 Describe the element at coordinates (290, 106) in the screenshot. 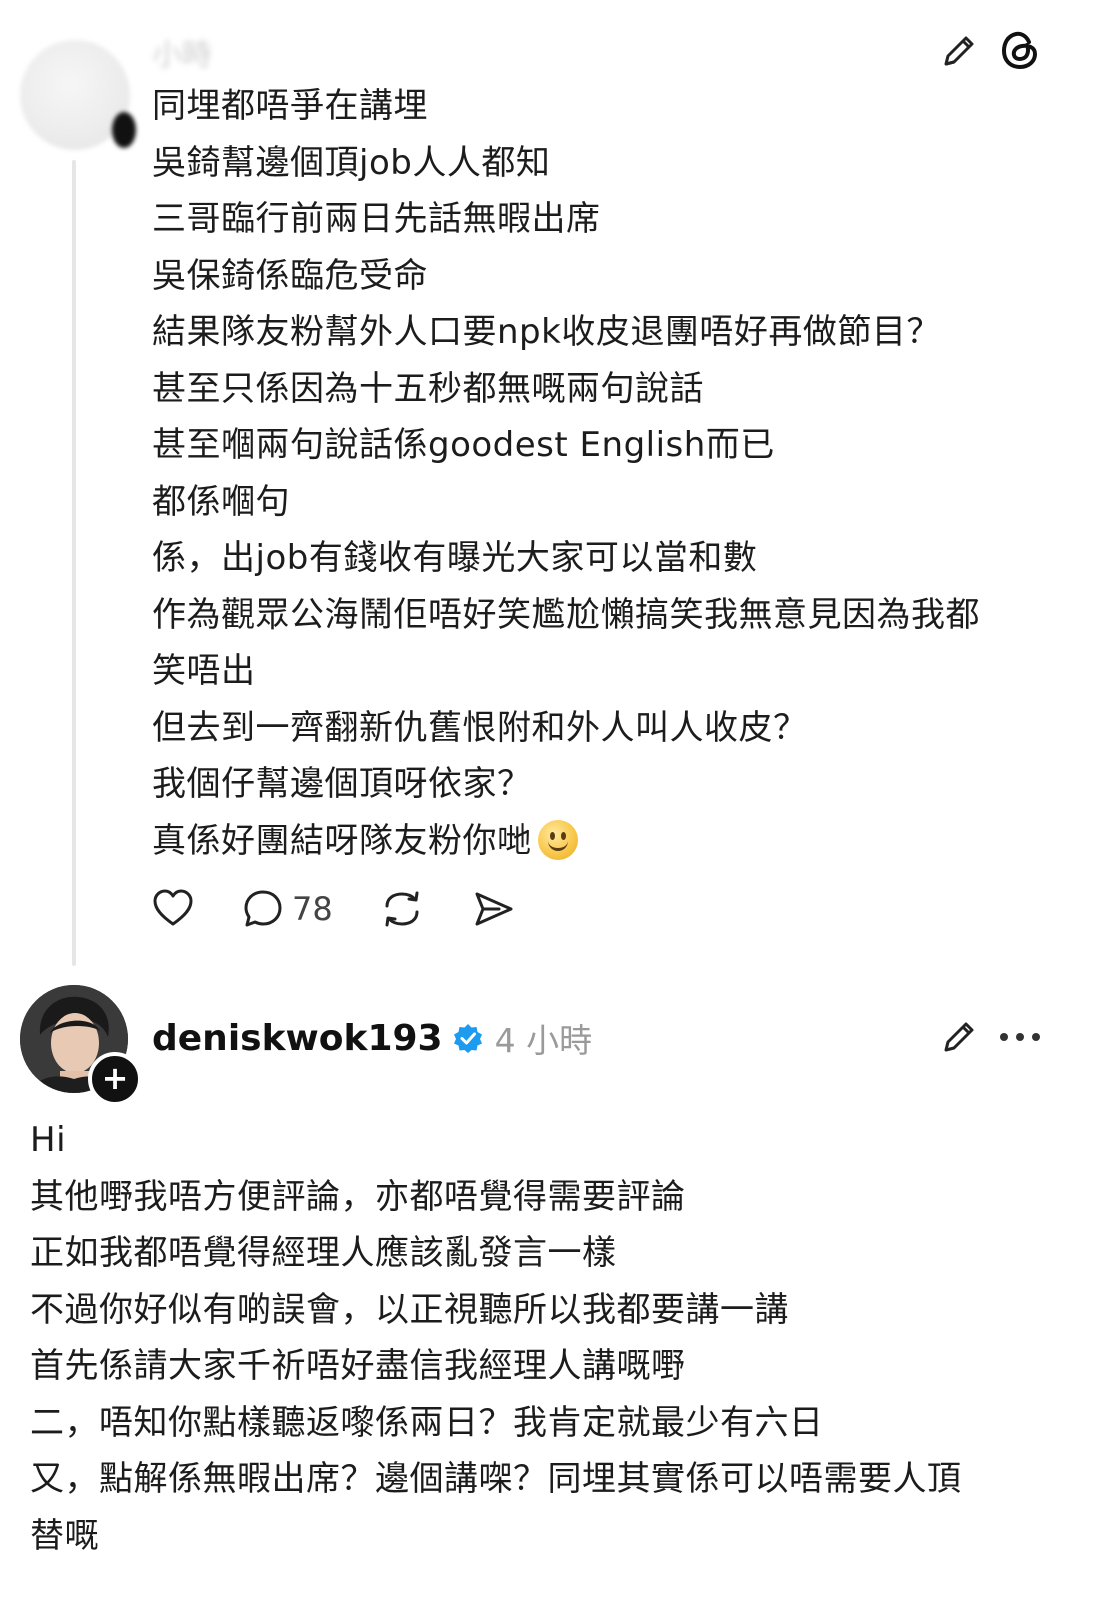

I see `post1-line: 同埋都唔爭在講埋` at that location.